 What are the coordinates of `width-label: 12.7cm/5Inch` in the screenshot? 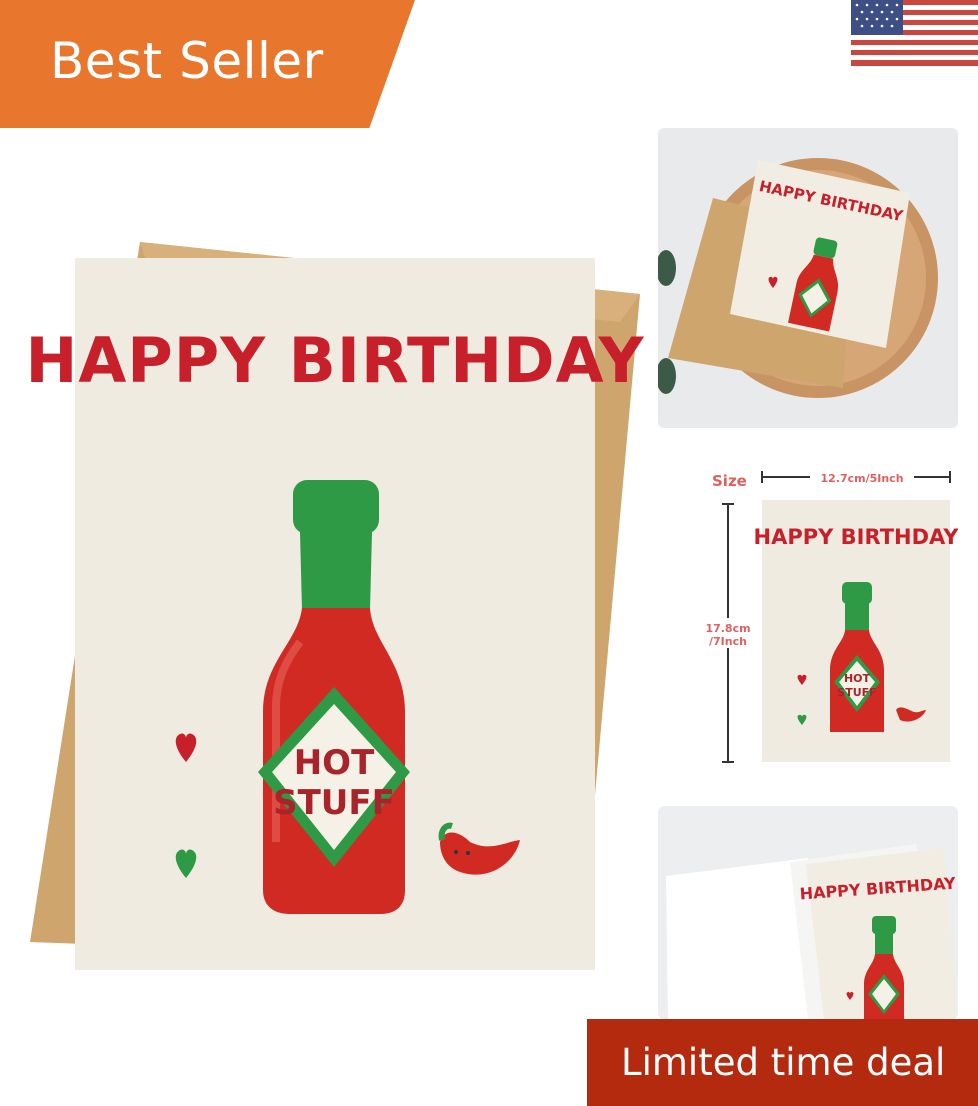 It's located at (861, 478).